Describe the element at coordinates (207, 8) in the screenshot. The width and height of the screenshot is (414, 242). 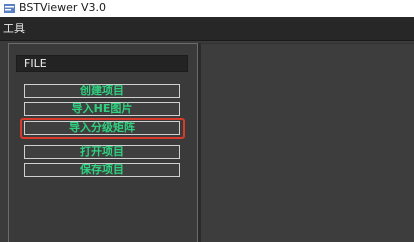
I see `title-bar: BSTViewer V3.0` at that location.